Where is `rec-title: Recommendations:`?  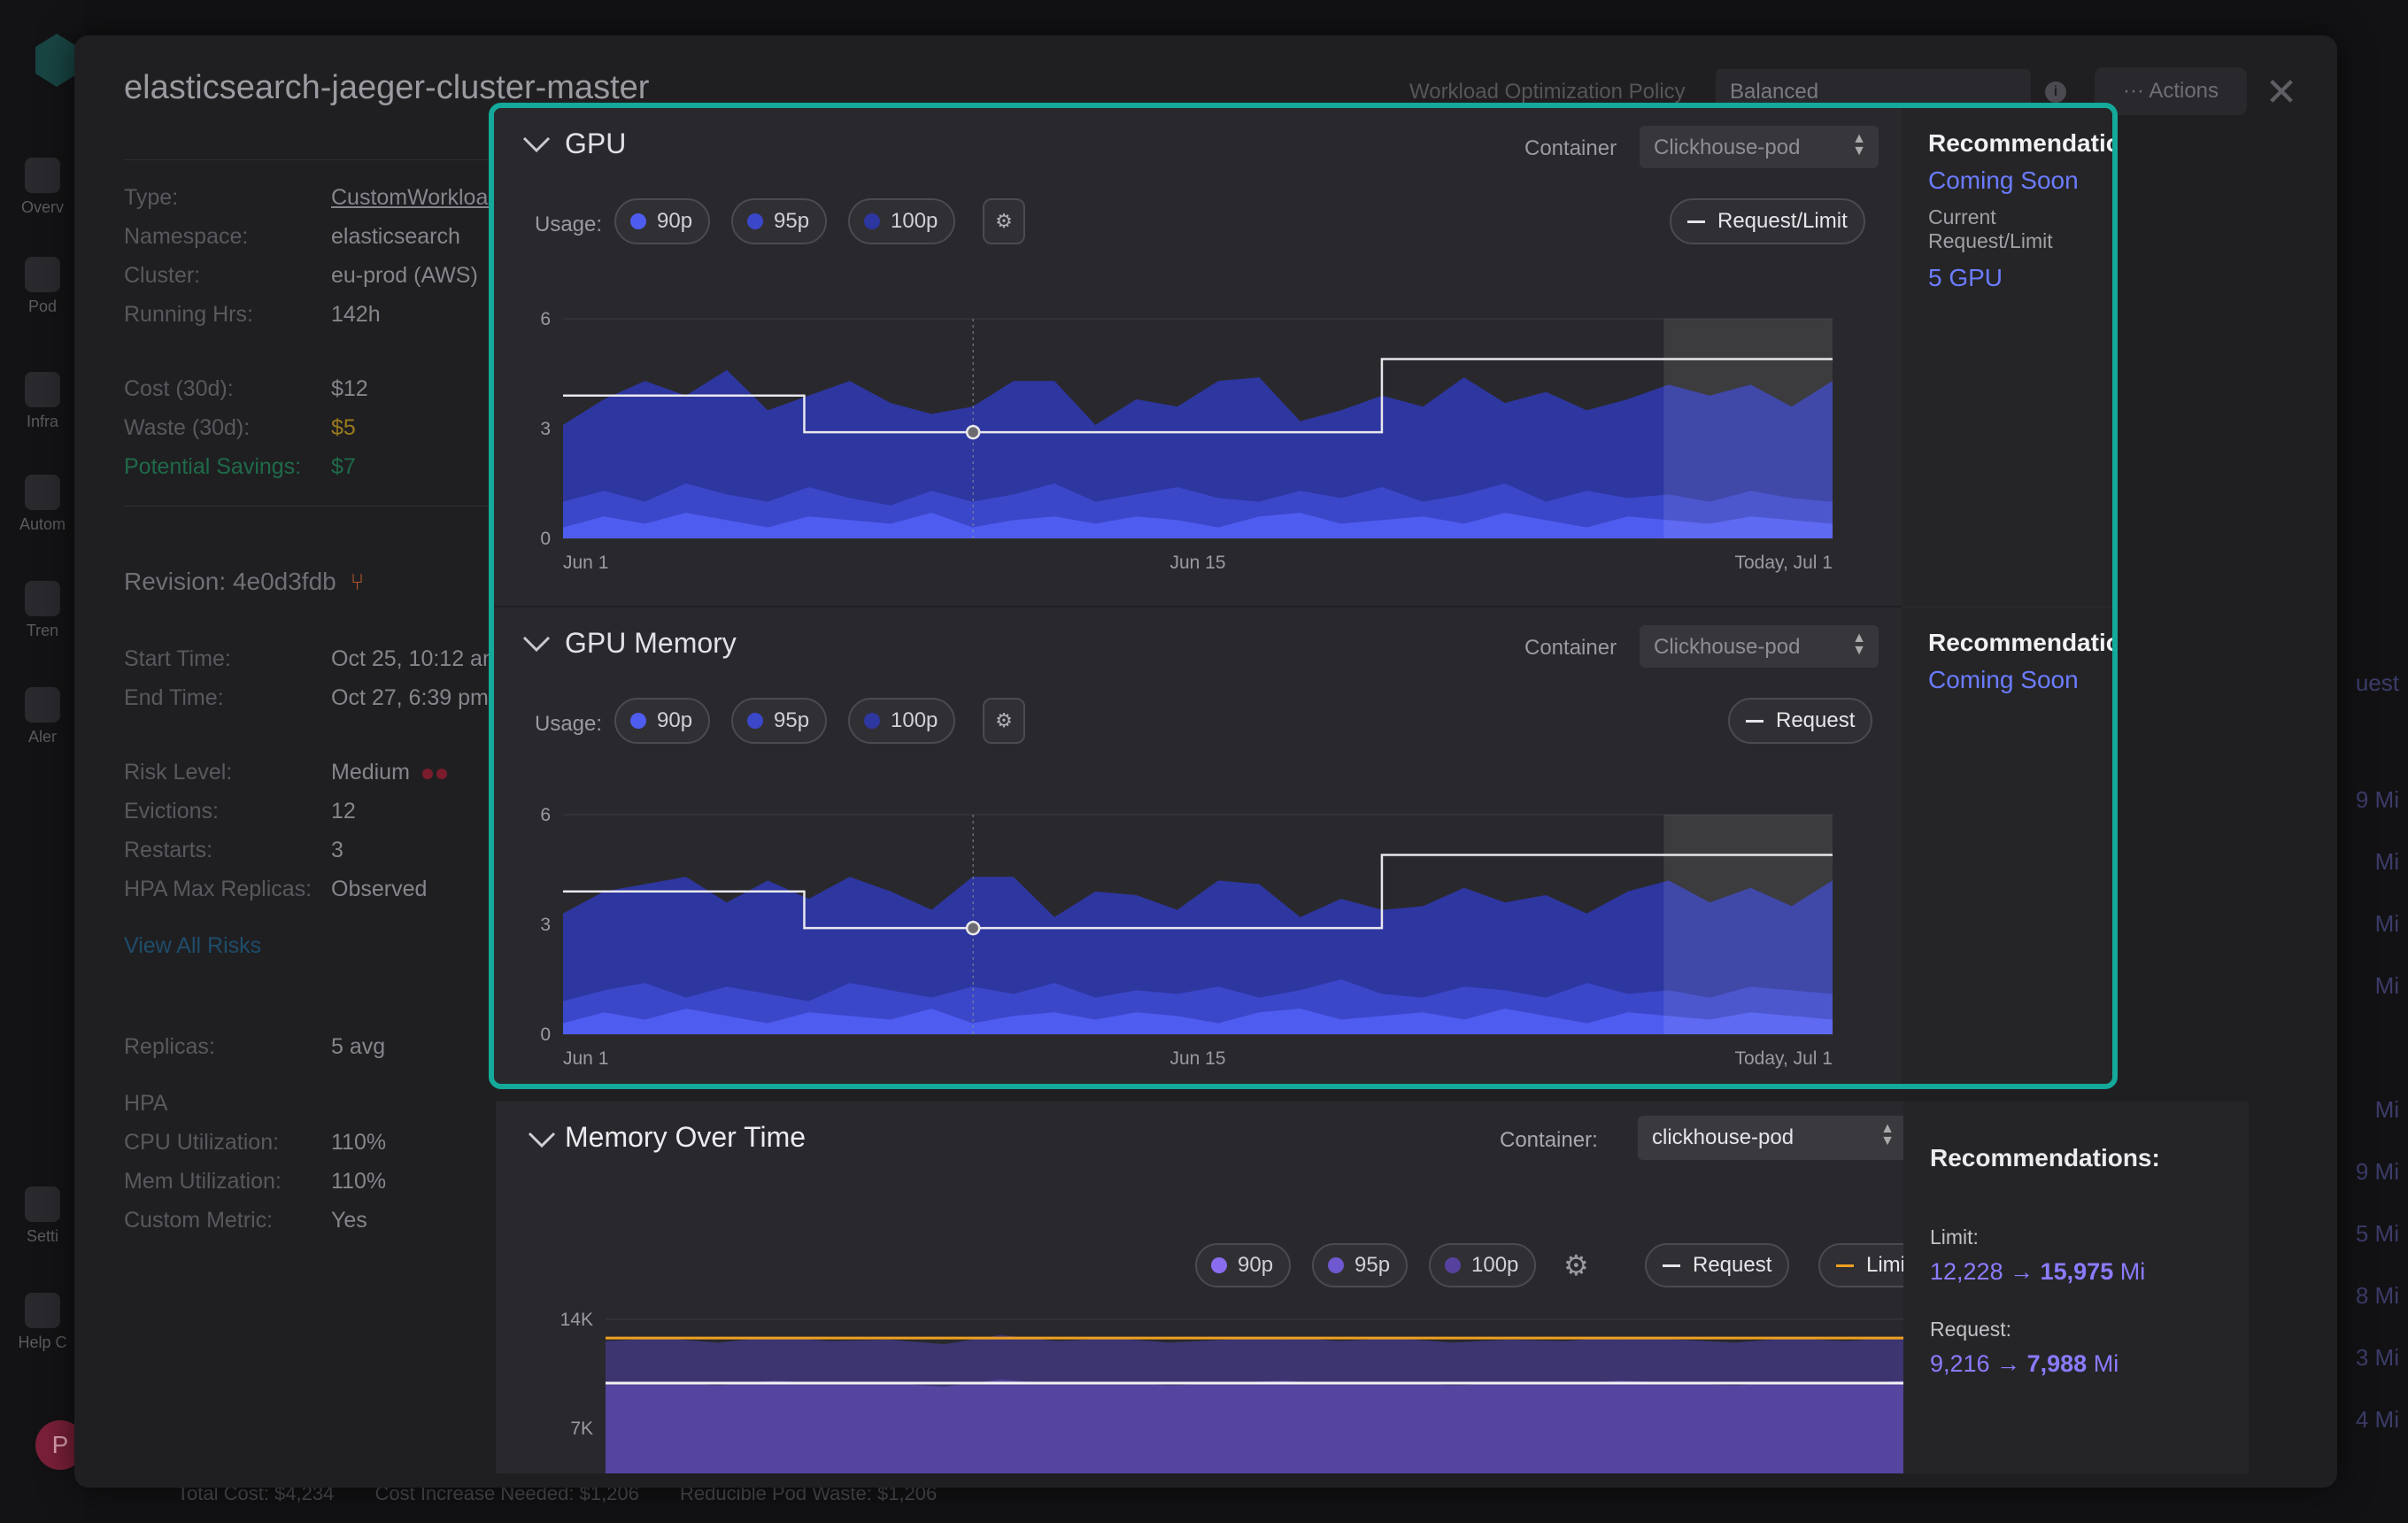 rec-title: Recommendations: is located at coordinates (2045, 1157).